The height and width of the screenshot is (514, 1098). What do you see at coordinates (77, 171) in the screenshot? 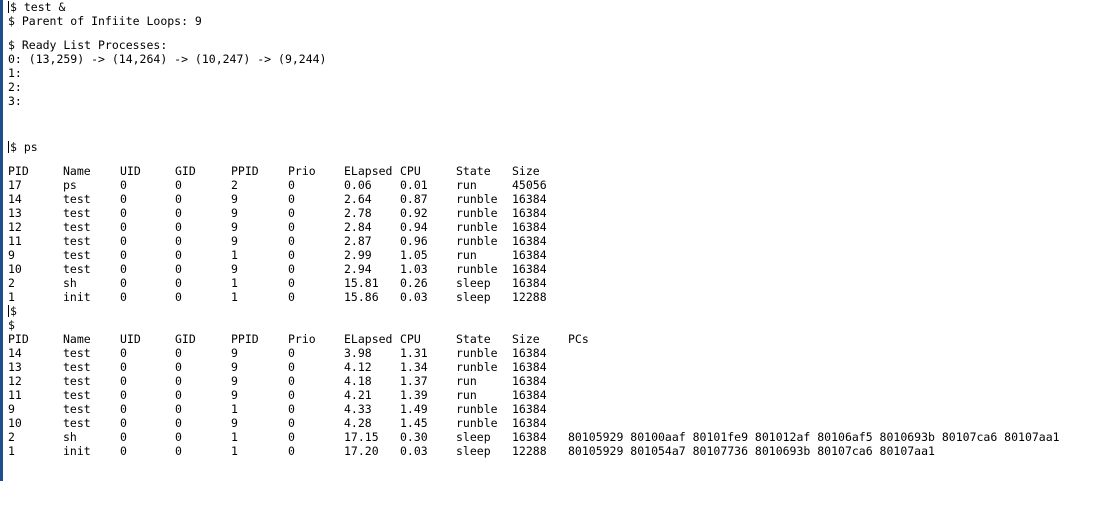
I see `col-name: Name` at bounding box center [77, 171].